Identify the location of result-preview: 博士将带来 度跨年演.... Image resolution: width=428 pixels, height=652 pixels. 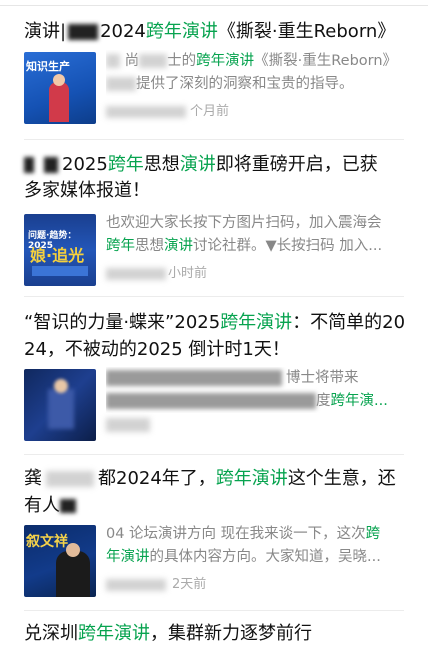
(216, 405).